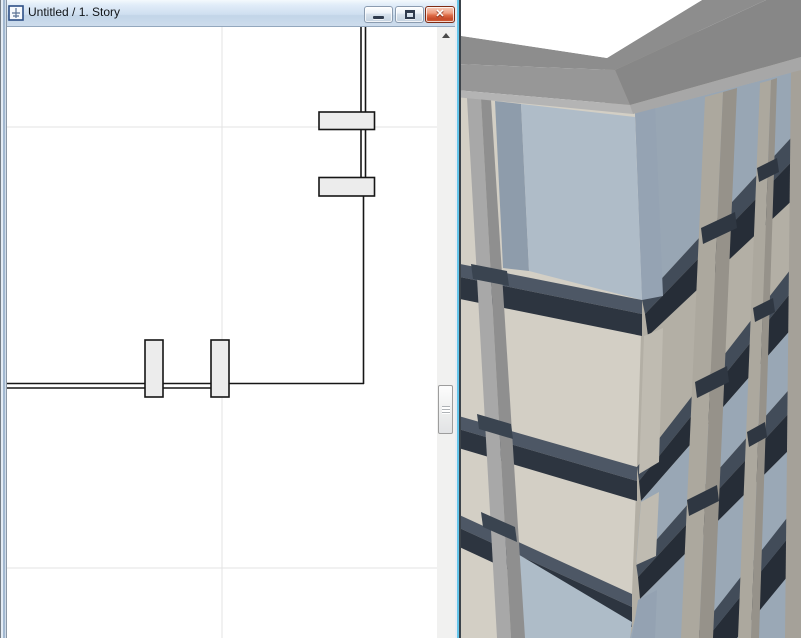 Image resolution: width=801 pixels, height=638 pixels. Describe the element at coordinates (230, 13) in the screenshot. I see `title-bar: Untitled / 1. Story ✕` at that location.